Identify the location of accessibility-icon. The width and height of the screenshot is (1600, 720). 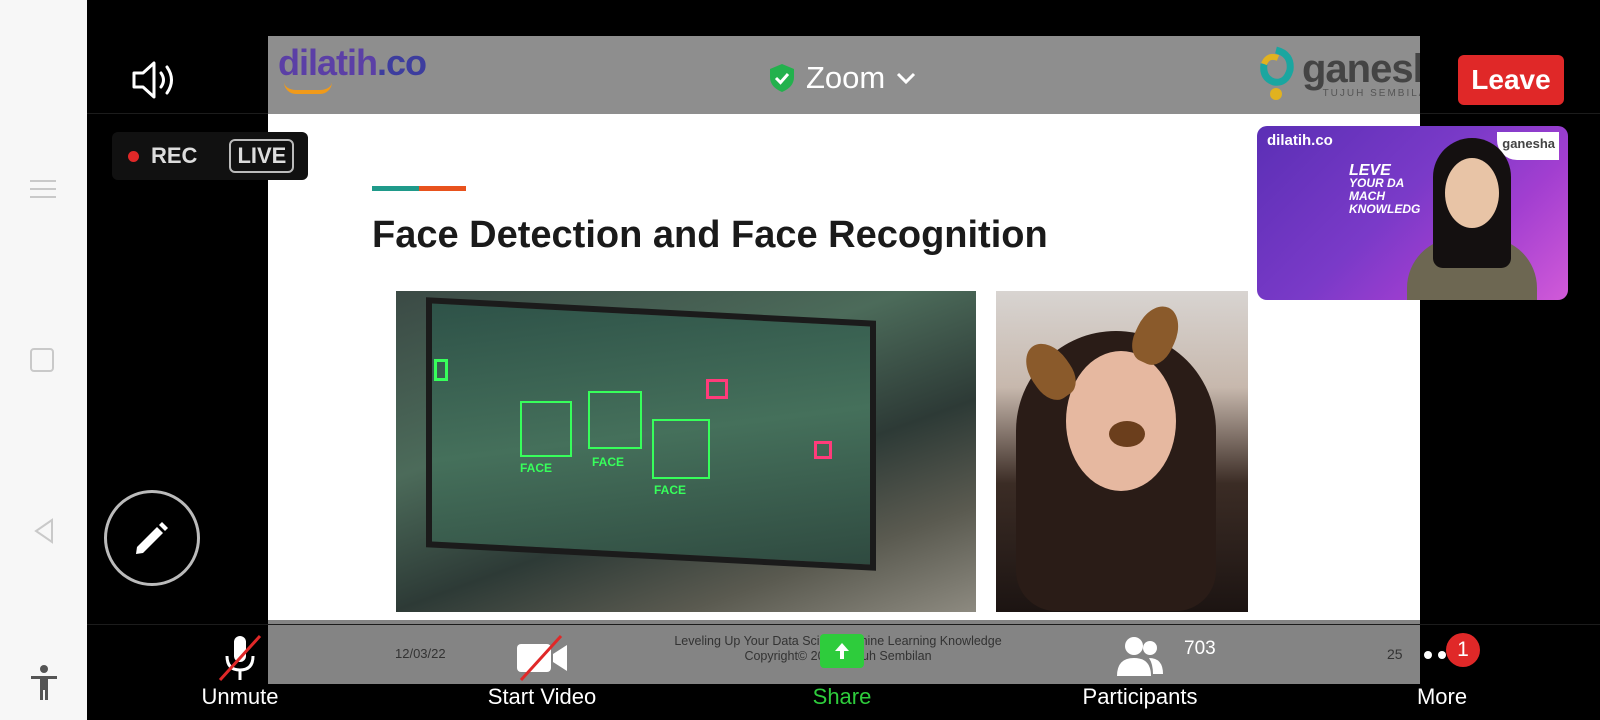
(44, 682).